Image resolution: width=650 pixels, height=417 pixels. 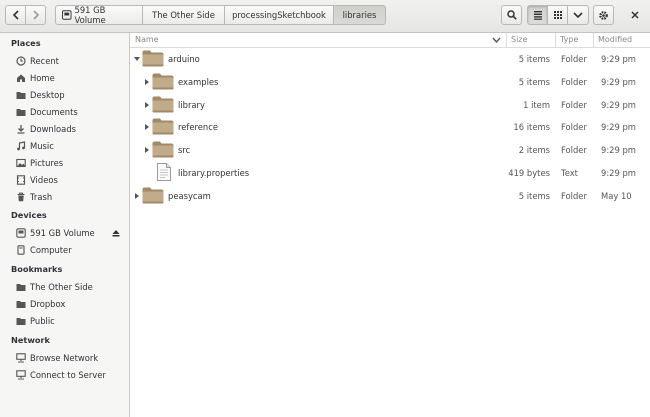 I want to click on list-view-button, so click(x=537, y=15).